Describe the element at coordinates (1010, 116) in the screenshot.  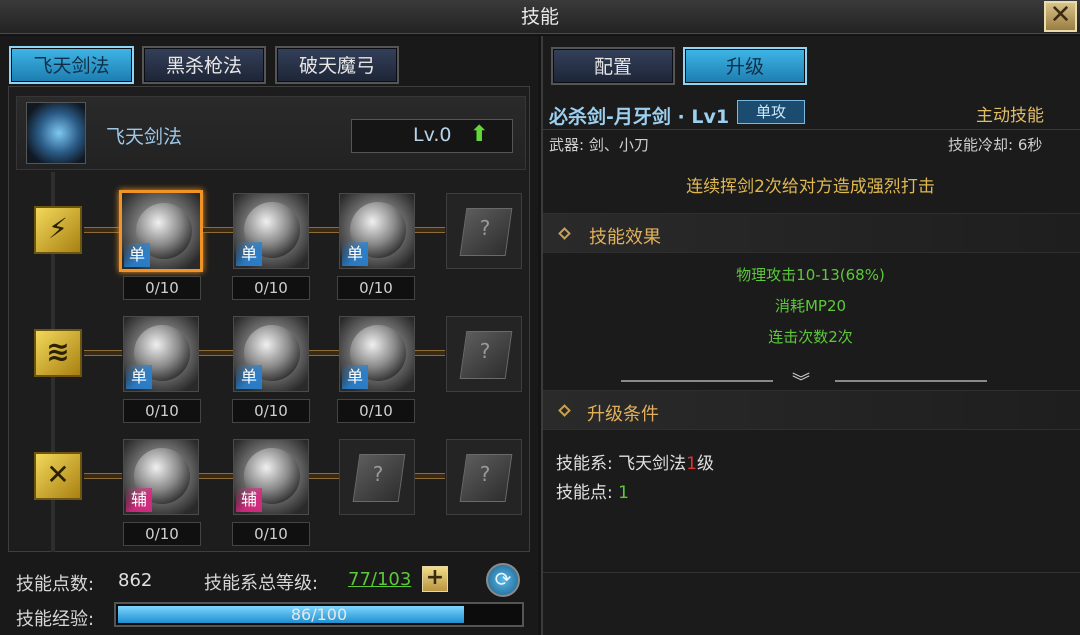
I see `skill-kind: 主动技能` at that location.